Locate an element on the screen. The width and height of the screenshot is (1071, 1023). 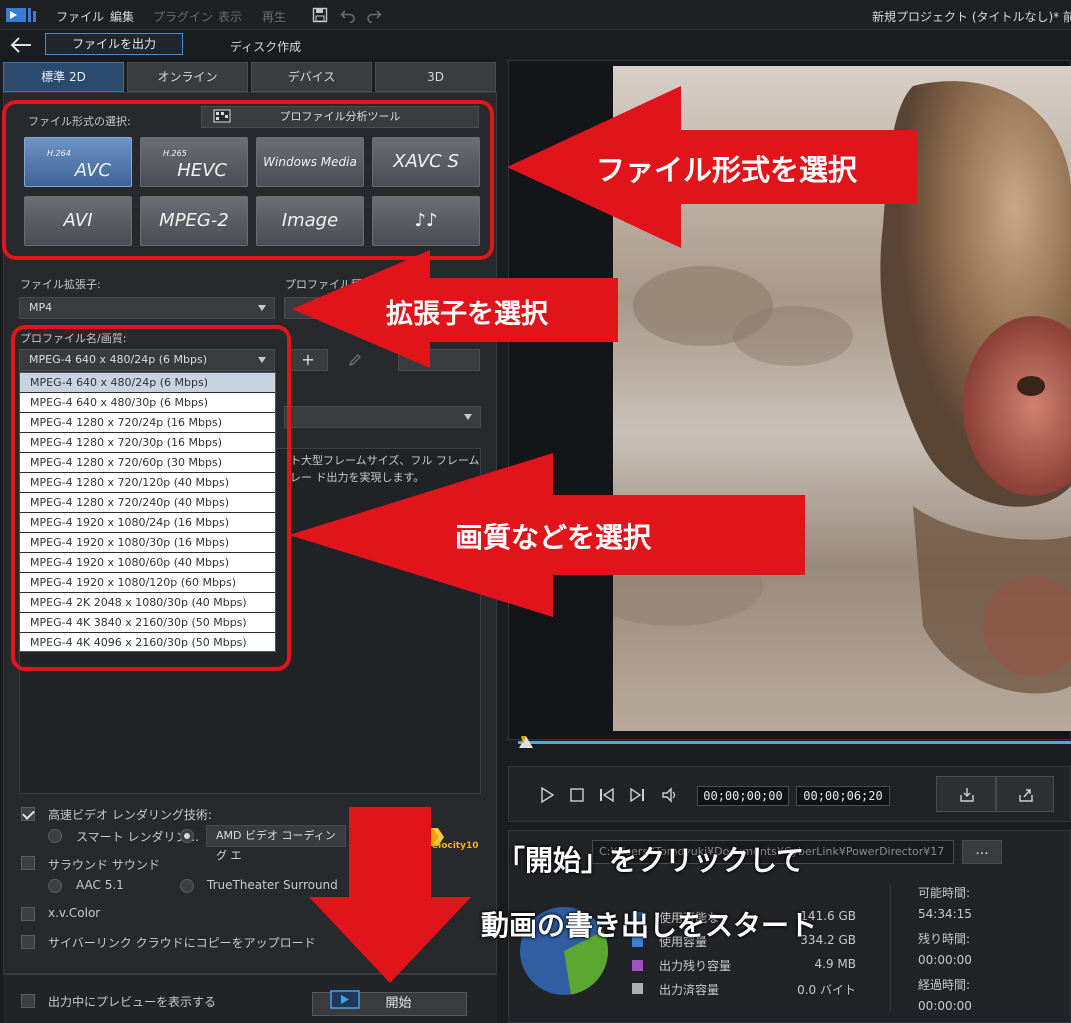
annotation-format-frame is located at coordinates (248, 180).